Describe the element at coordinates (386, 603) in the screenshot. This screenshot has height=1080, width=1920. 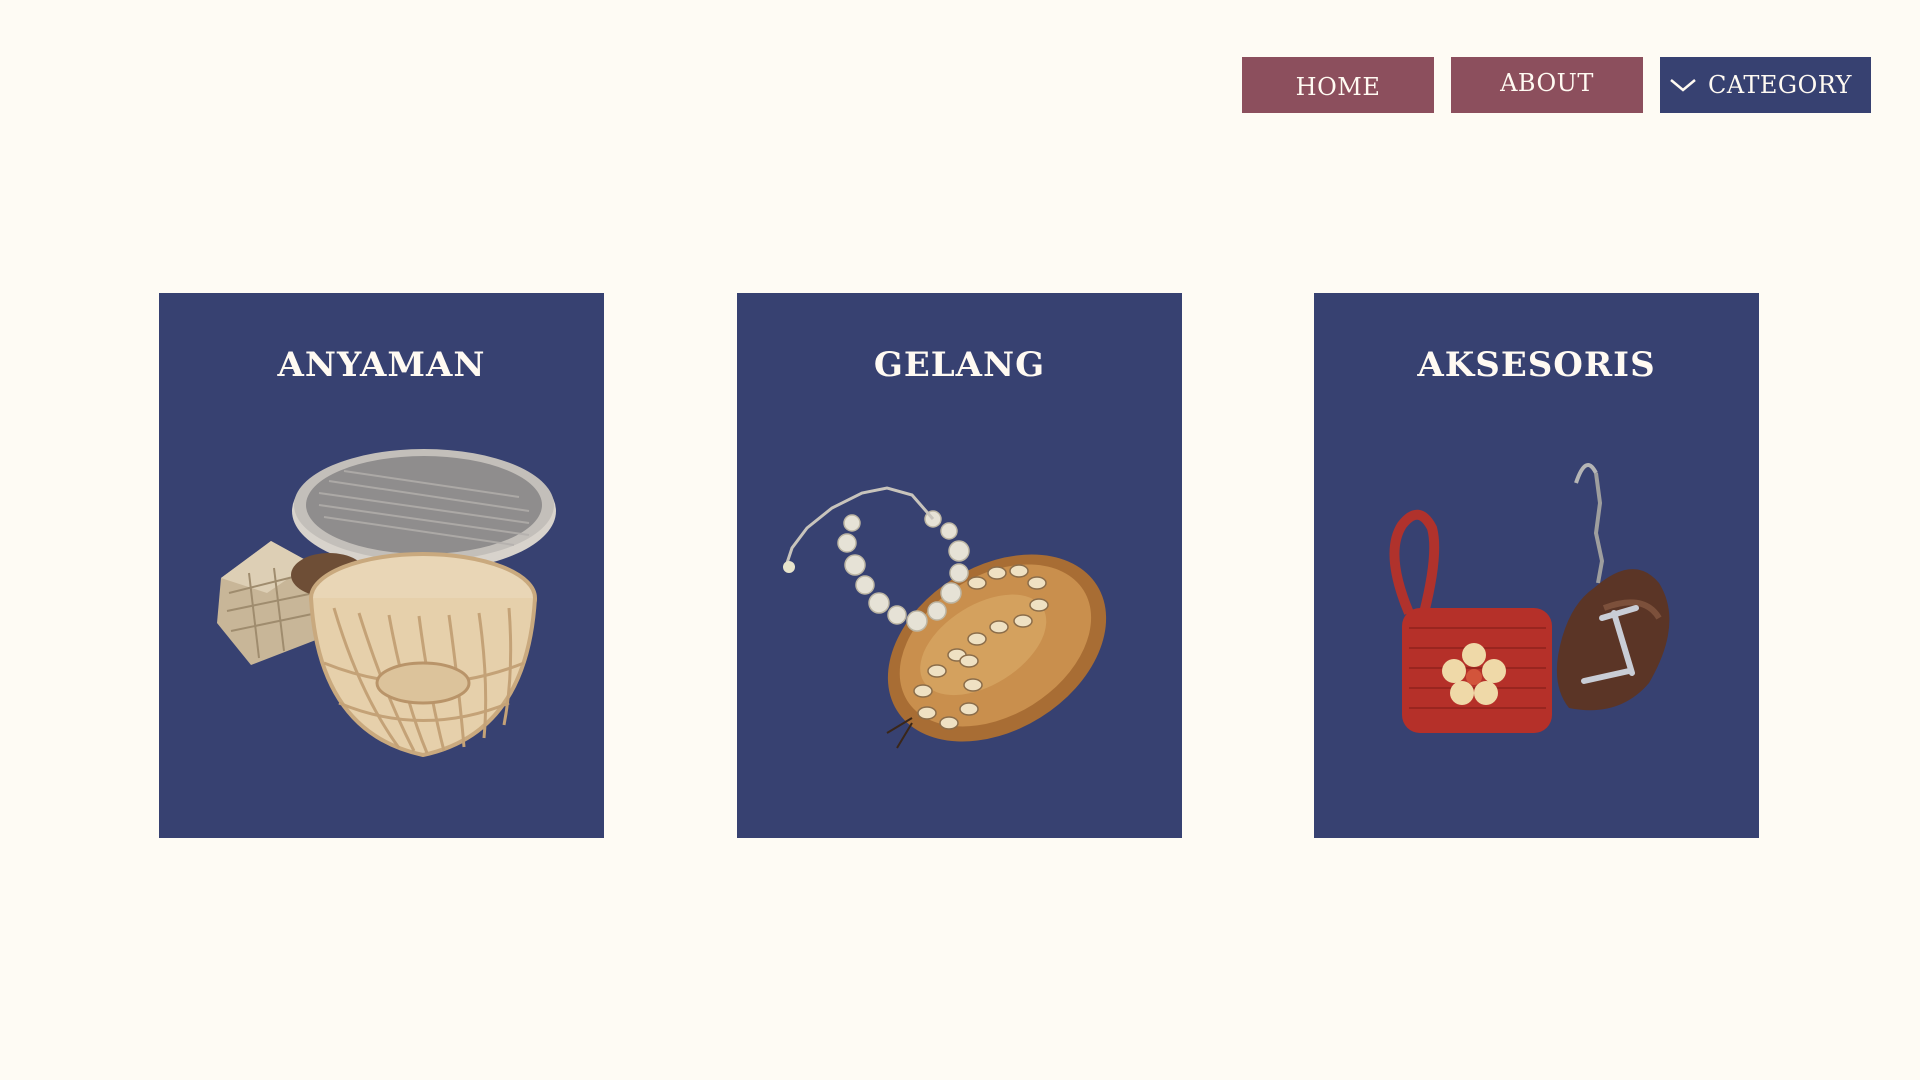
I see `woven-baskets-image` at that location.